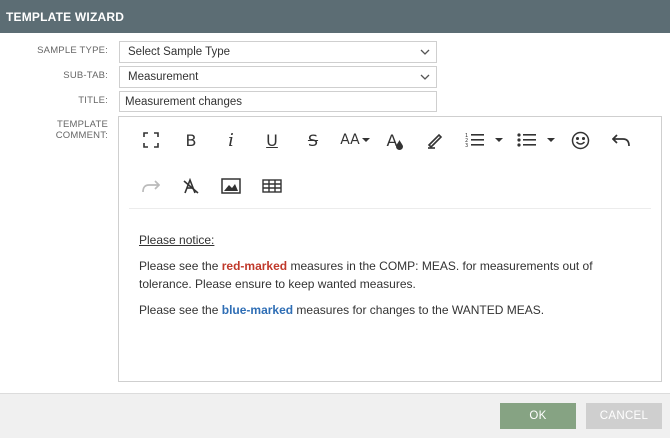  What do you see at coordinates (335, 415) in the screenshot?
I see `dialog-footer: OK CANCEL` at bounding box center [335, 415].